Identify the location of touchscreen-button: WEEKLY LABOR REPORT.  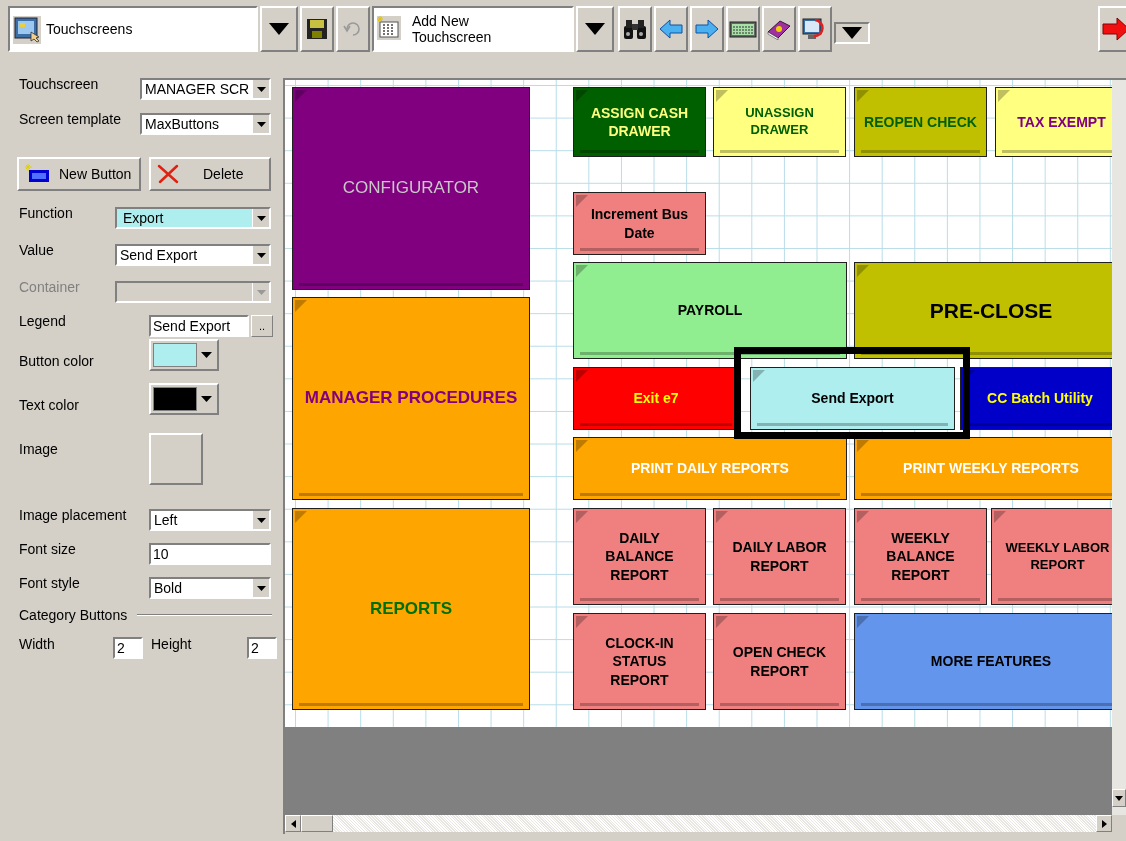
(1051, 556).